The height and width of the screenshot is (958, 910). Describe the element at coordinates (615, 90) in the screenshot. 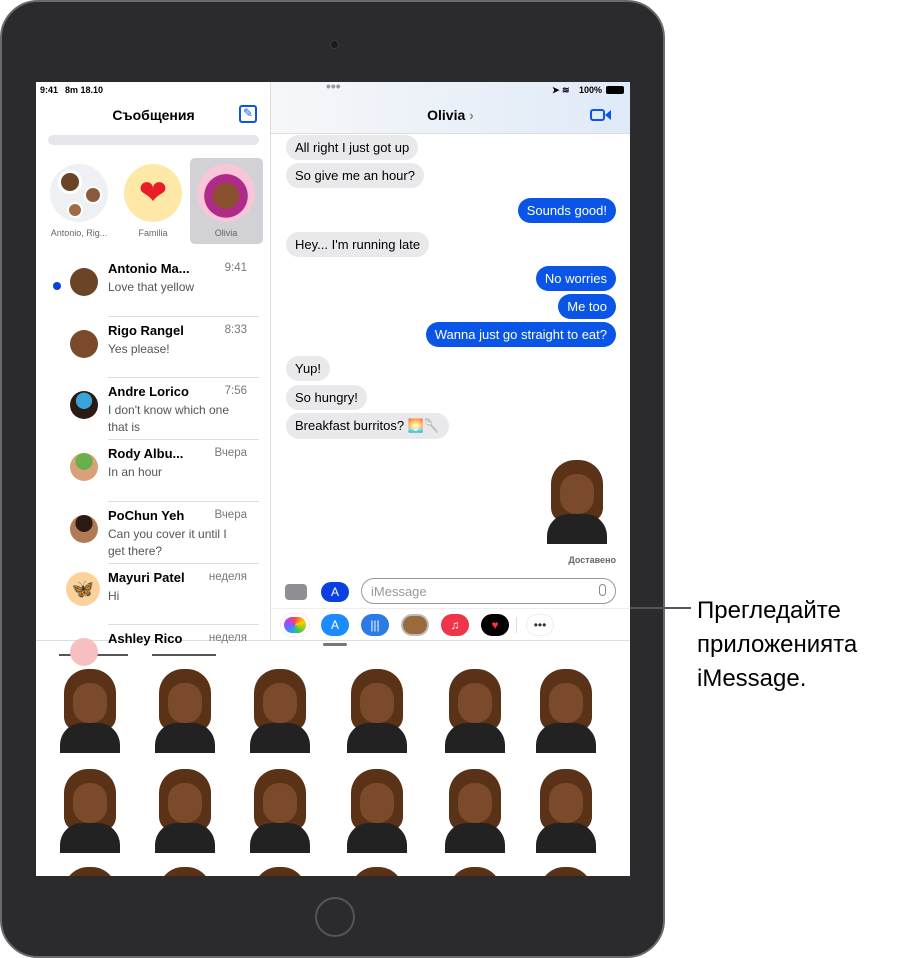

I see `battery-icon` at that location.